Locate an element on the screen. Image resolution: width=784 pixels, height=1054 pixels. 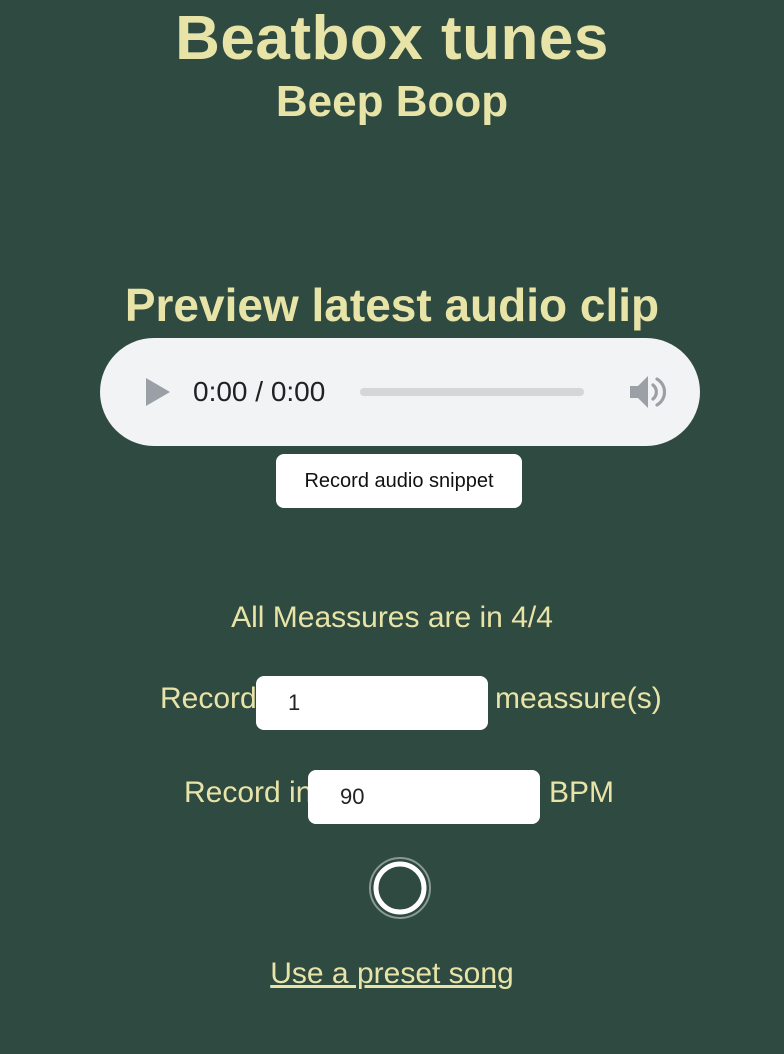
page-header: Beatbox tunes Beep Boop is located at coordinates (392, 66).